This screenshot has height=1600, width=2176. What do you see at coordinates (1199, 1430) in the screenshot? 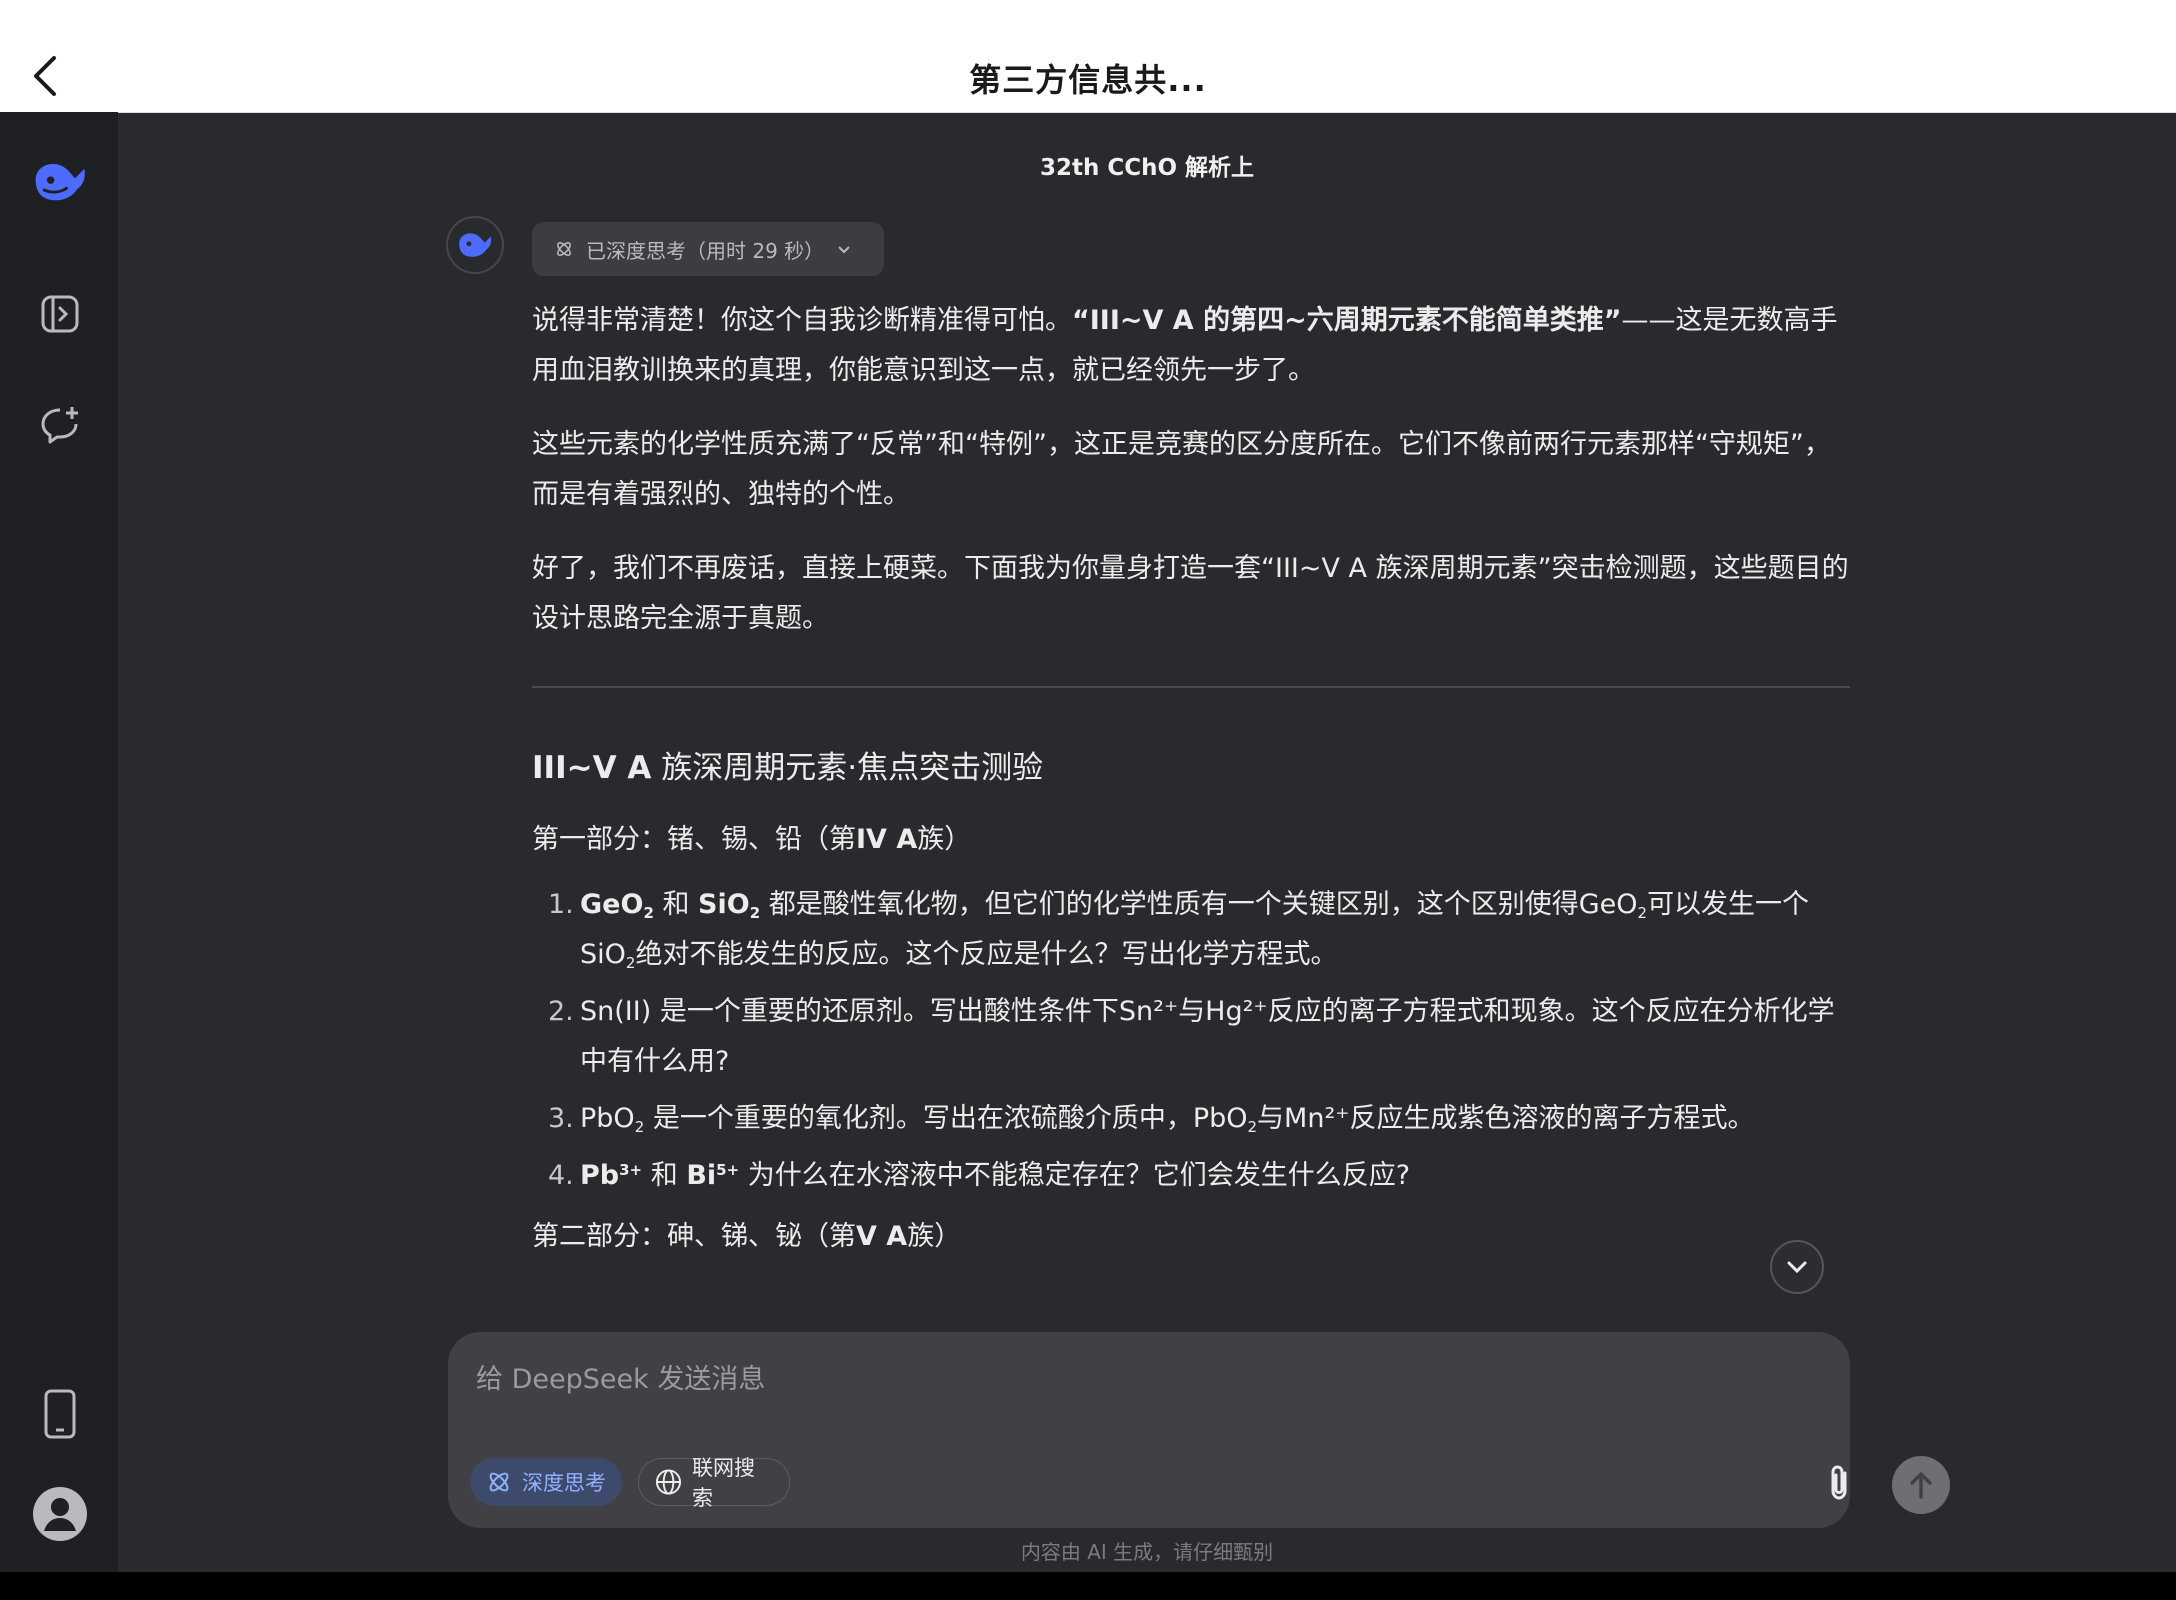
I see `message-composer: 深度思考 联网搜索` at bounding box center [1199, 1430].